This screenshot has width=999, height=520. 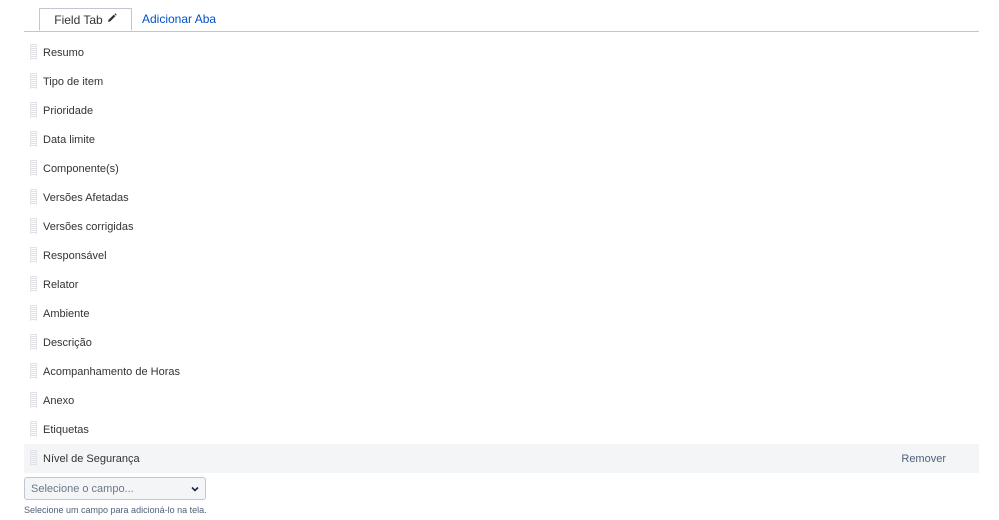 I want to click on field-label: Prioridade, so click(x=68, y=110).